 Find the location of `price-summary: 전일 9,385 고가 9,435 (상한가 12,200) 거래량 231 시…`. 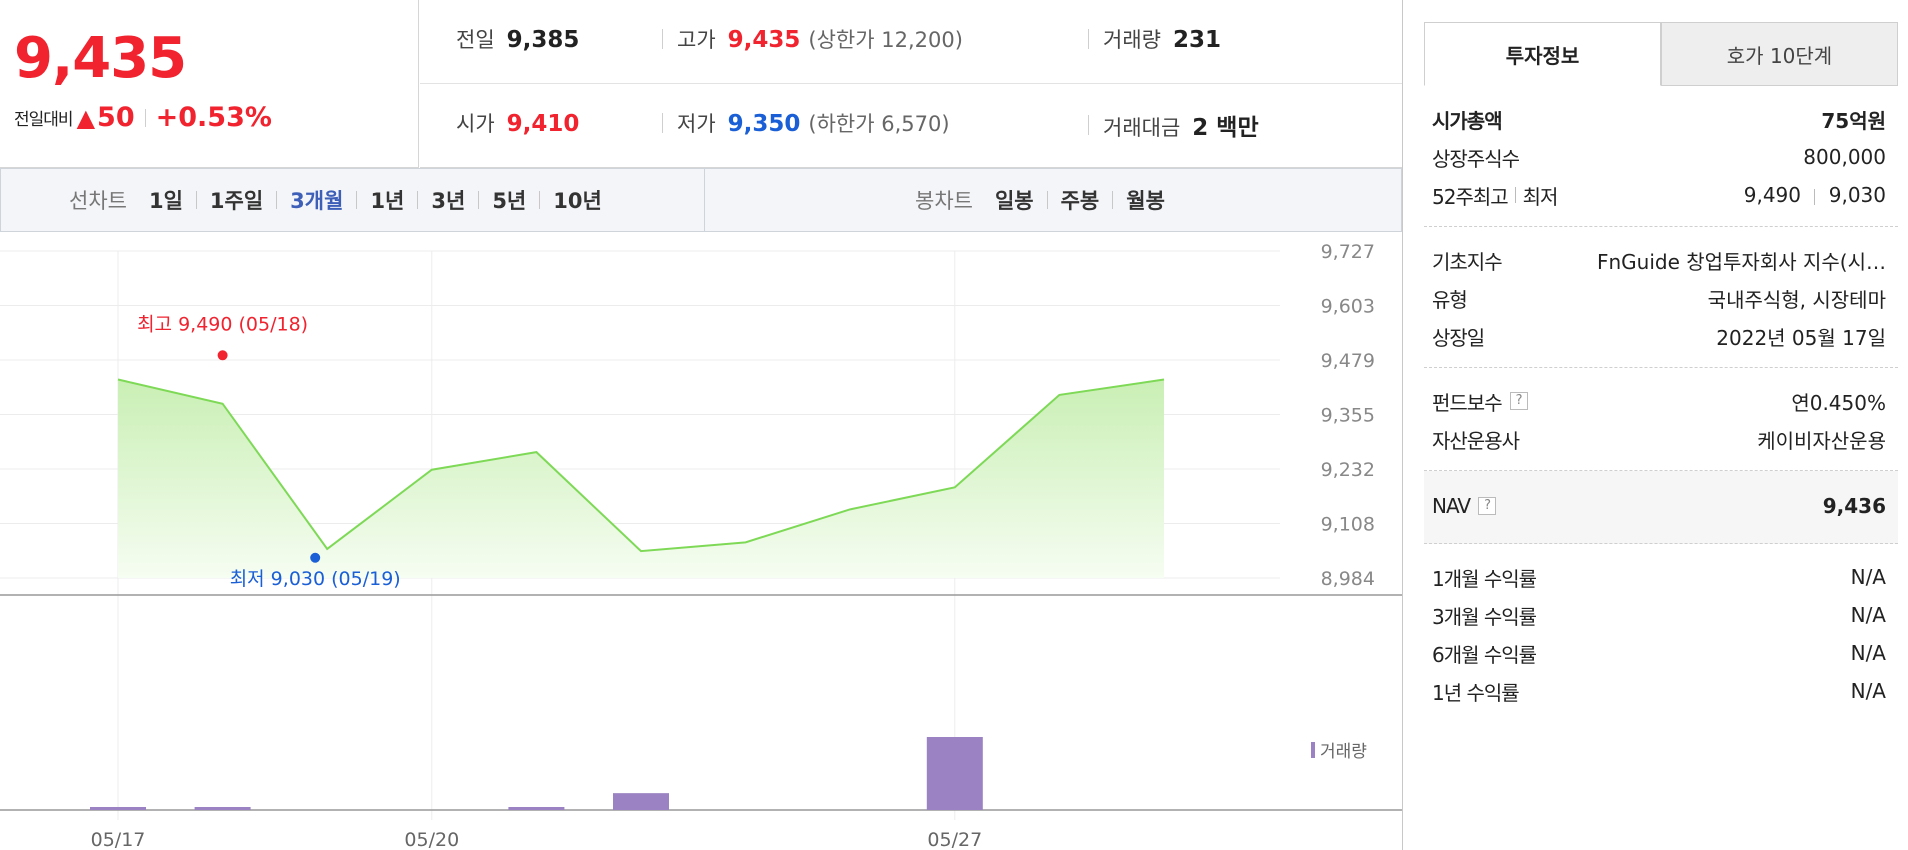

price-summary: 전일 9,385 고가 9,435 (상한가 12,200) 거래량 231 시… is located at coordinates (911, 84).